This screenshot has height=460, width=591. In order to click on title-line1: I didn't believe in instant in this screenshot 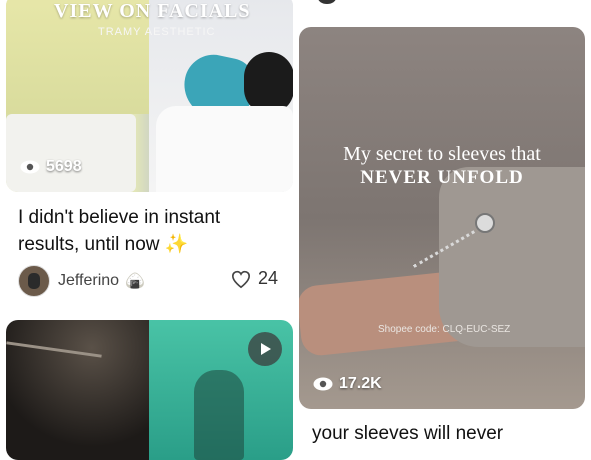, I will do `click(119, 217)`.